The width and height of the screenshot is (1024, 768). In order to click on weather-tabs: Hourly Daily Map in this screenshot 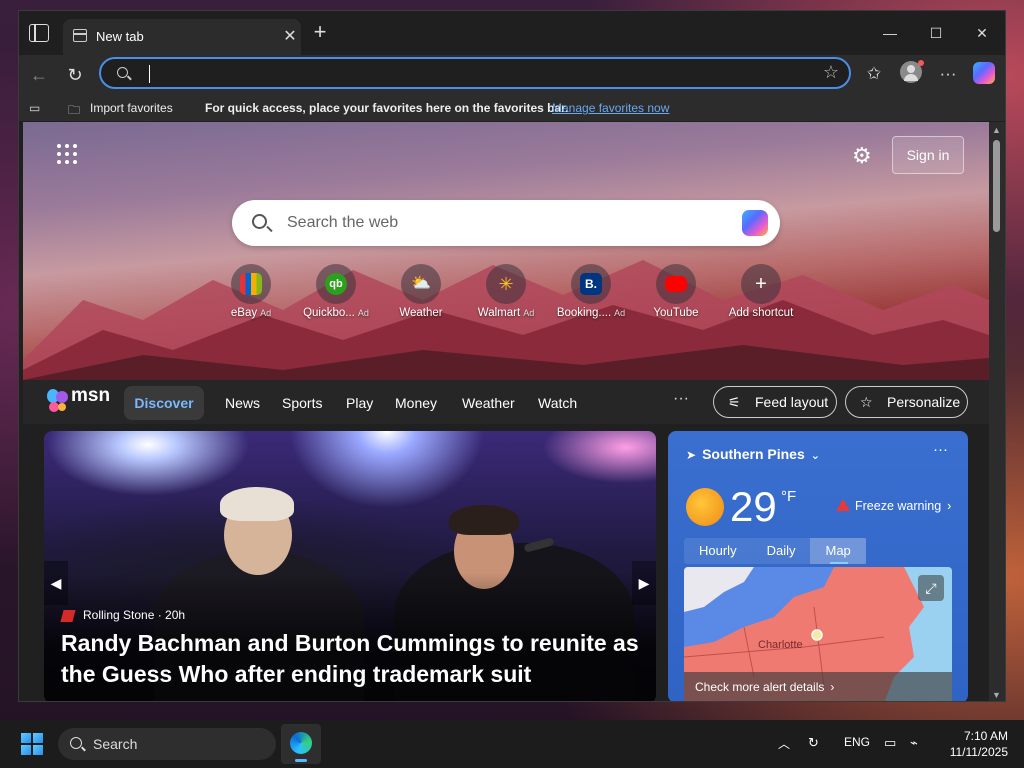, I will do `click(775, 551)`.